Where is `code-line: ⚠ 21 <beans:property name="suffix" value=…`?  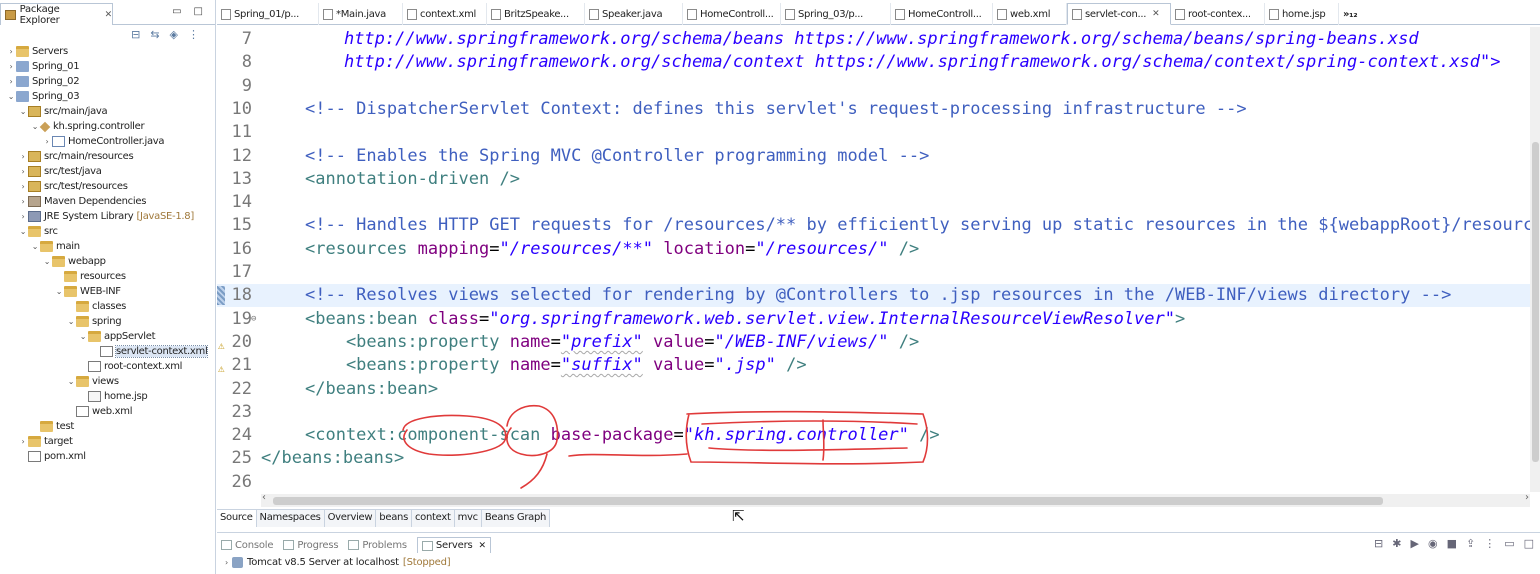 code-line: ⚠ 21 <beans:property name="suffix" value=… is located at coordinates (873, 365).